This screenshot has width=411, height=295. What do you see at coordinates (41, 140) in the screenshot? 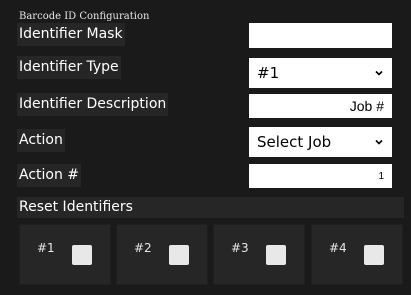
I see `action-label: Action` at bounding box center [41, 140].